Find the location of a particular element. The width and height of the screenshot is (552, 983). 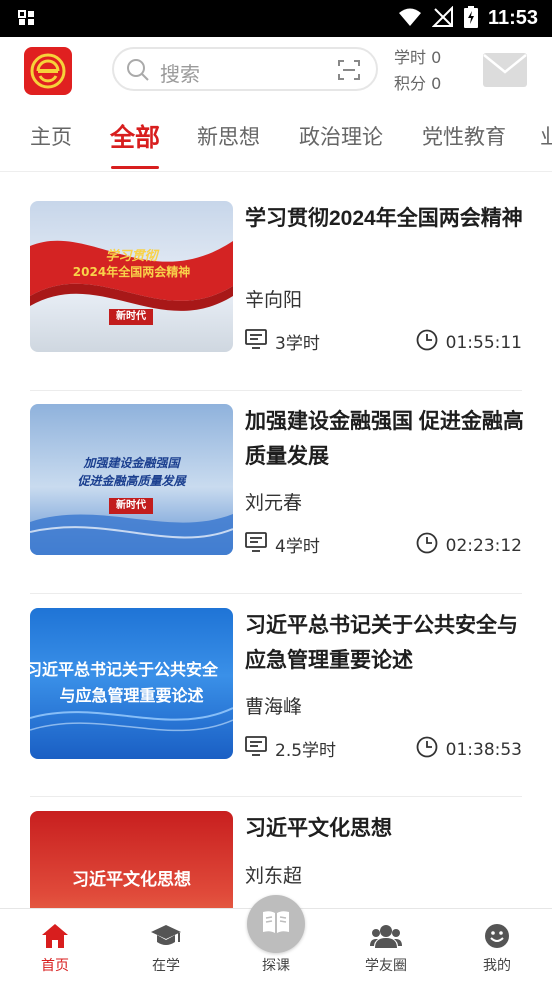

nav-label: 学友圈 is located at coordinates (386, 966).